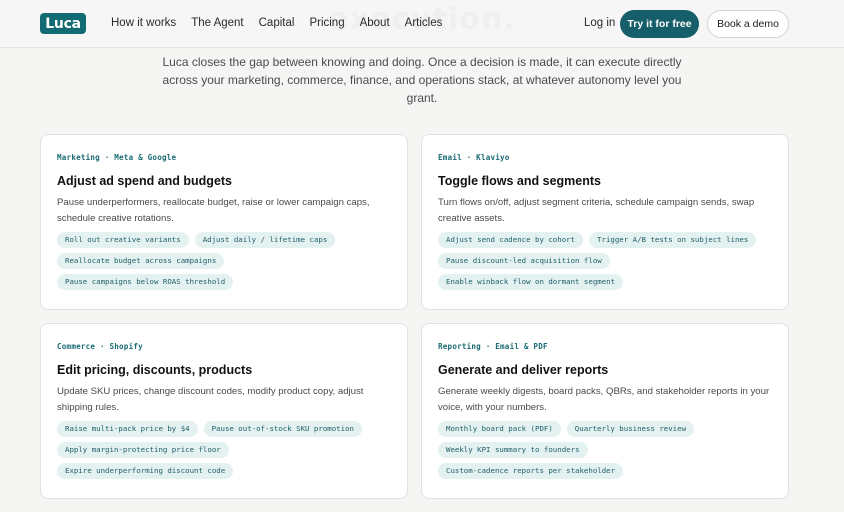 The image size is (844, 512). What do you see at coordinates (143, 23) in the screenshot?
I see `nav-link-how-it-works: How it works` at bounding box center [143, 23].